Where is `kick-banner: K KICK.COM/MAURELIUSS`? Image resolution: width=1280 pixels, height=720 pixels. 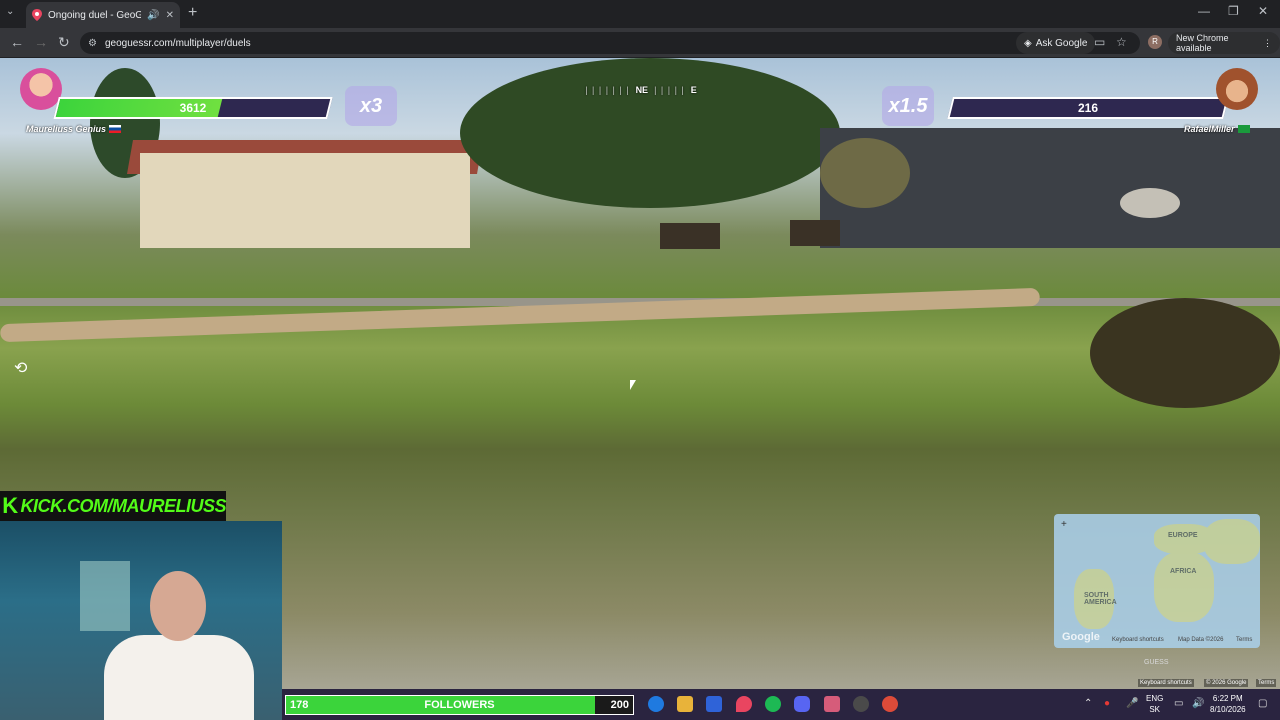 kick-banner: K KICK.COM/MAURELIUSS is located at coordinates (113, 506).